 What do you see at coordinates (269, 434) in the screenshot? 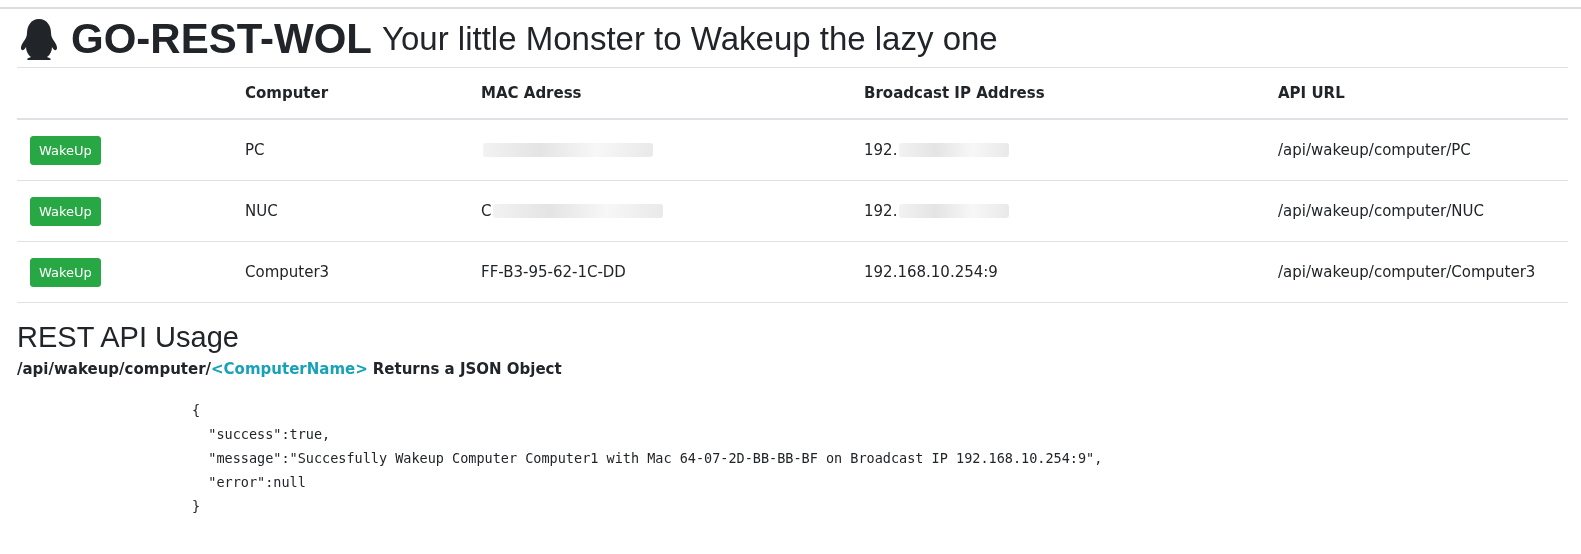
I see `code-line: "success":true,` at bounding box center [269, 434].